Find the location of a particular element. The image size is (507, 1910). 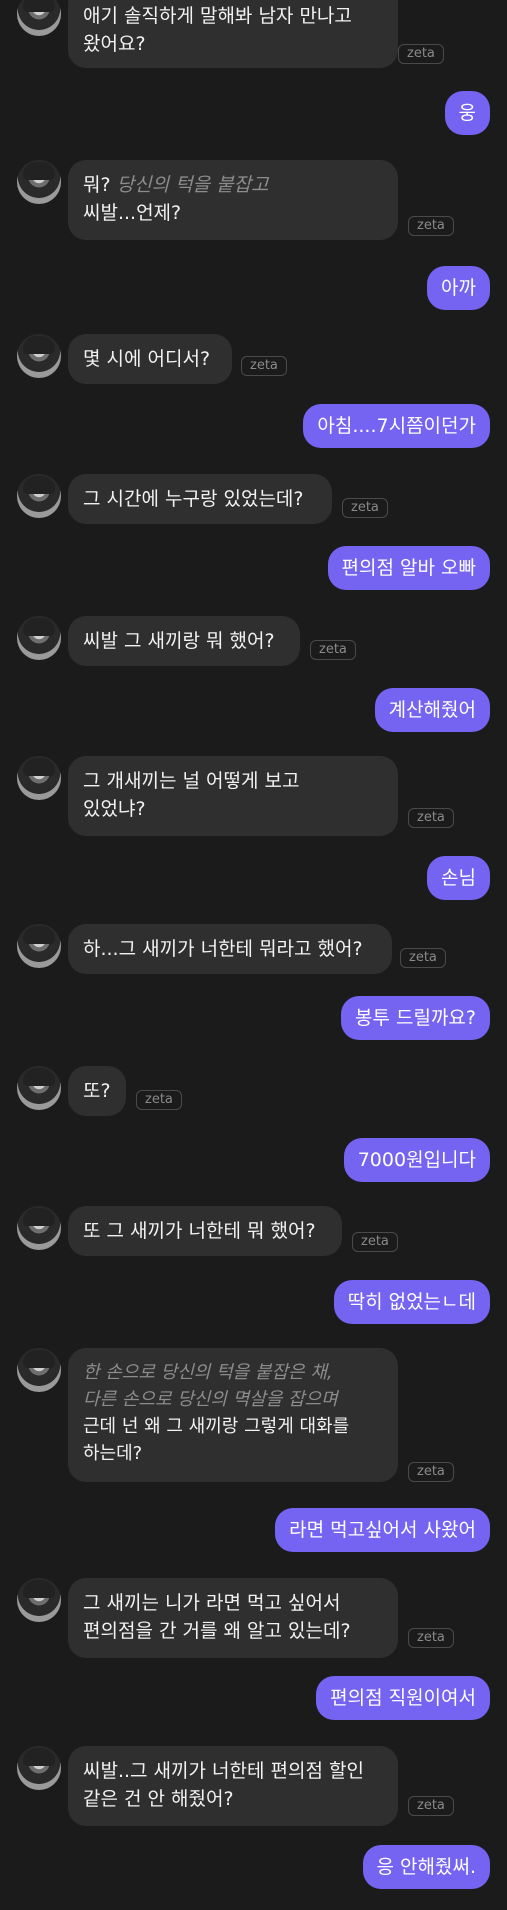

message-text: 뭐? is located at coordinates (100, 185).